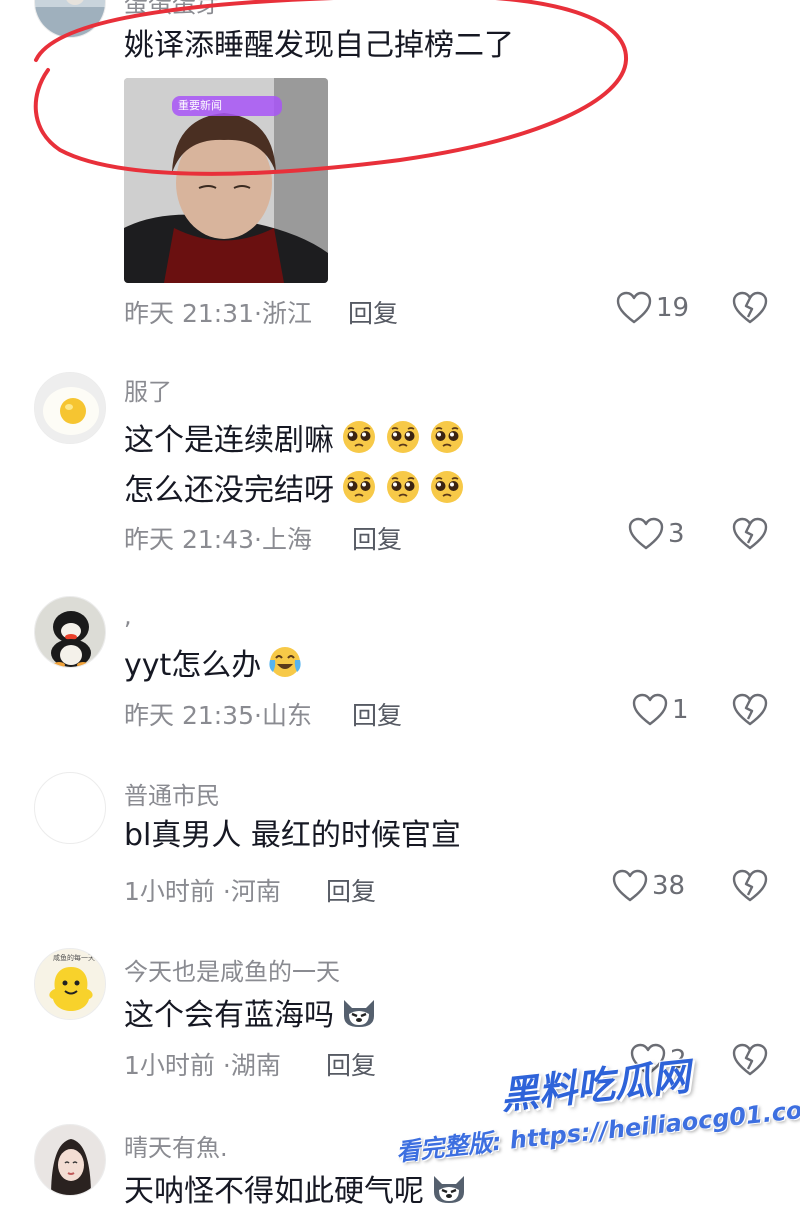  I want to click on comment-text-line: 天呐怪不得如此硬气呢, so click(296, 1192).